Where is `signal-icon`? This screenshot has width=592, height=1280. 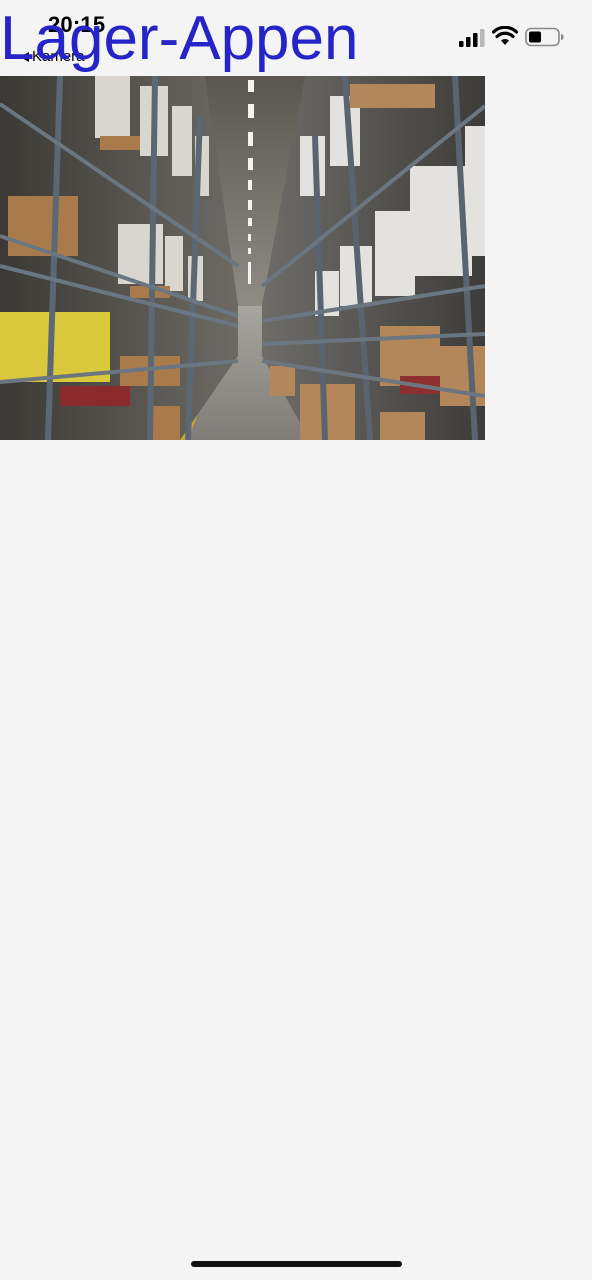 signal-icon is located at coordinates (472, 38).